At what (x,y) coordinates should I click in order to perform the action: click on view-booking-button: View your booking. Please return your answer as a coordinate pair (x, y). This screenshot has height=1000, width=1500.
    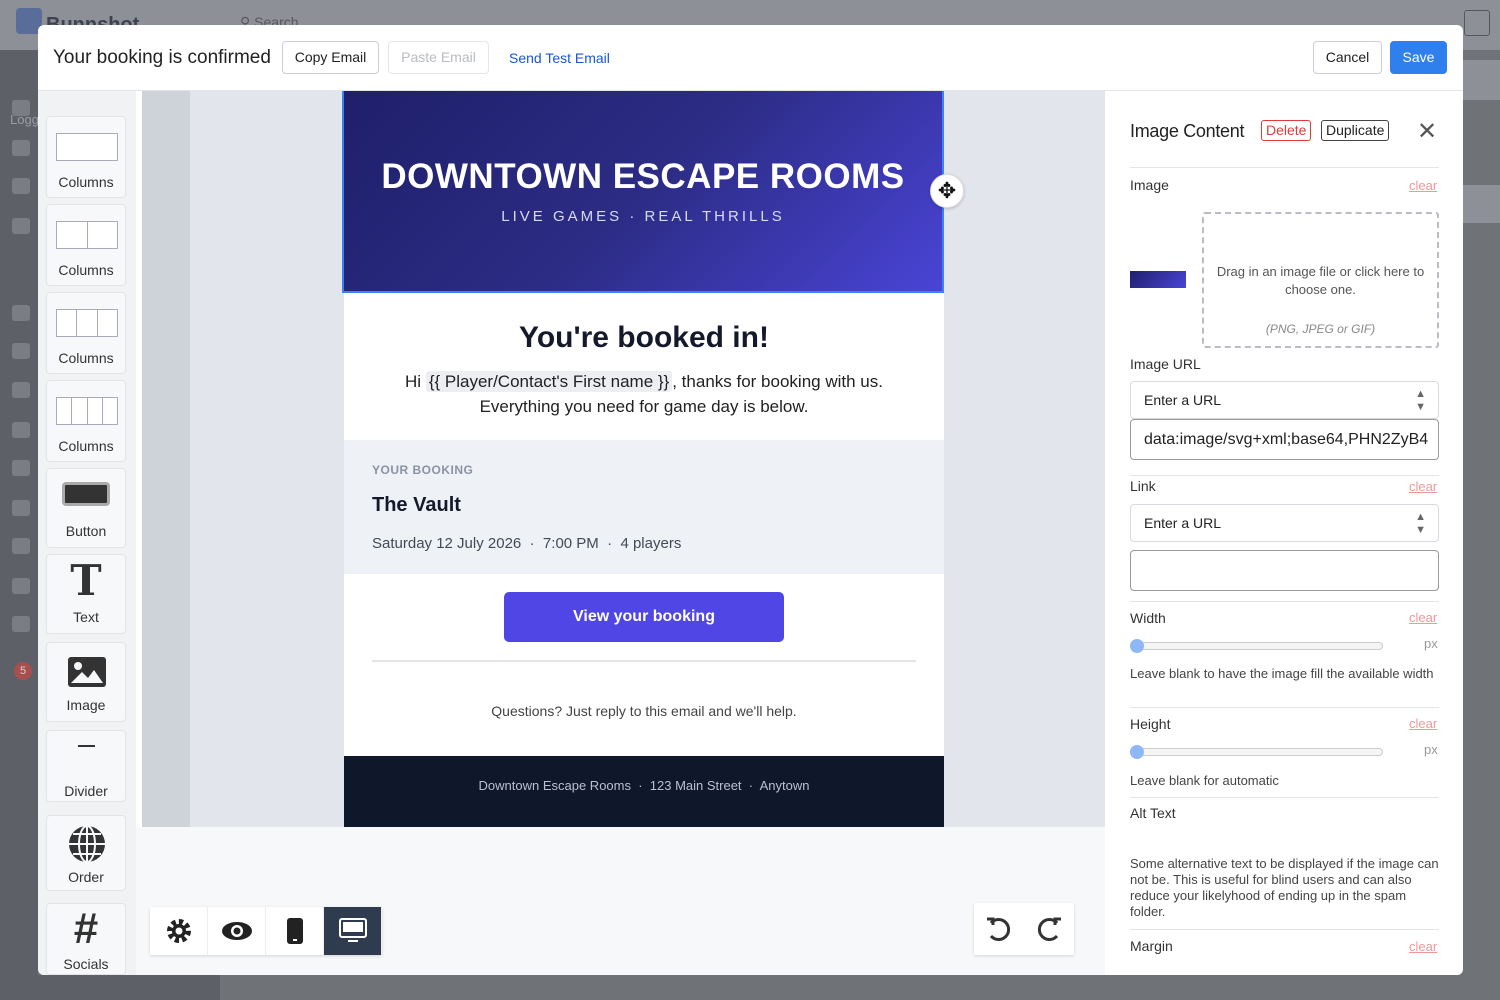
    Looking at the image, I should click on (644, 617).